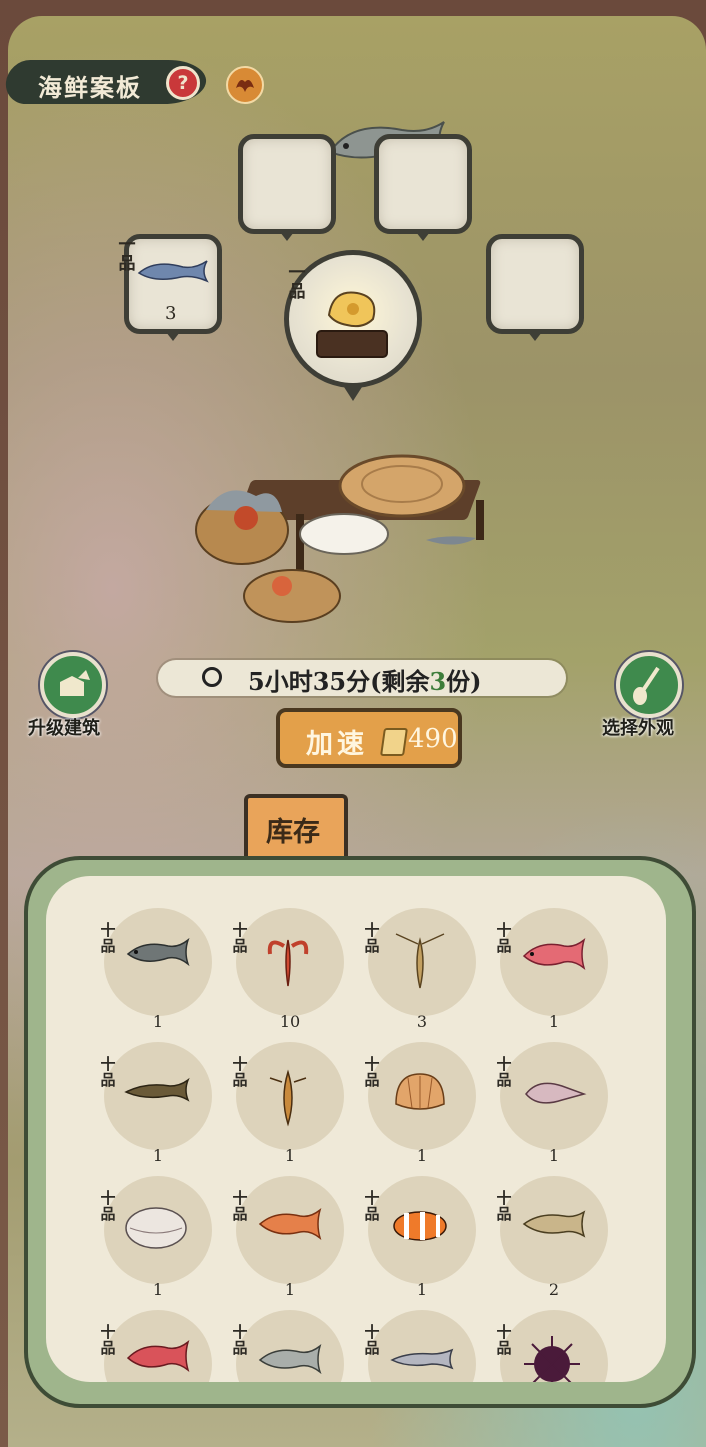 The image size is (706, 1447). I want to click on ingredient-slot-right, so click(535, 287).